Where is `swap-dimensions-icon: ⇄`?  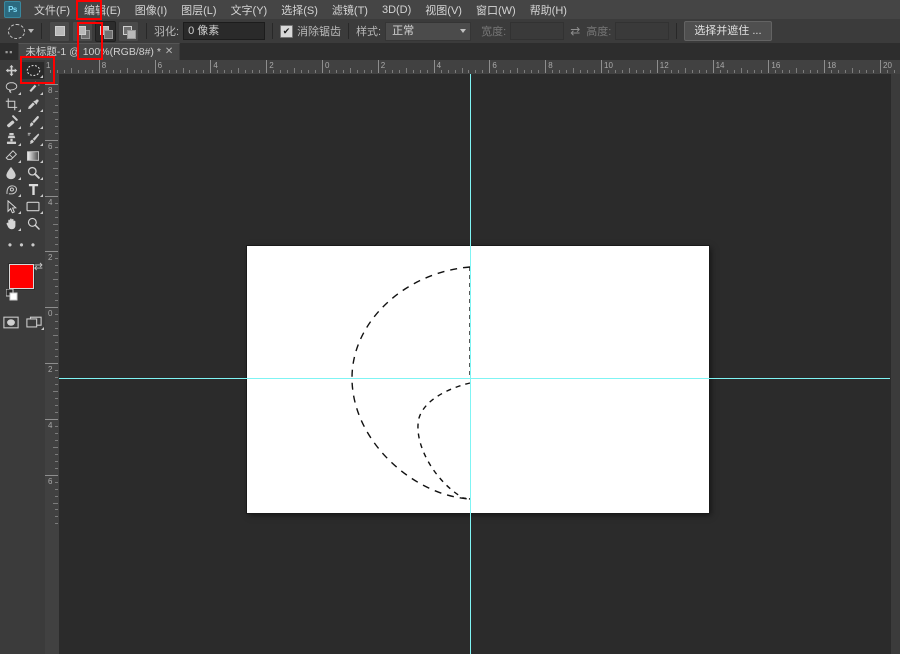
swap-dimensions-icon: ⇄ is located at coordinates (575, 31).